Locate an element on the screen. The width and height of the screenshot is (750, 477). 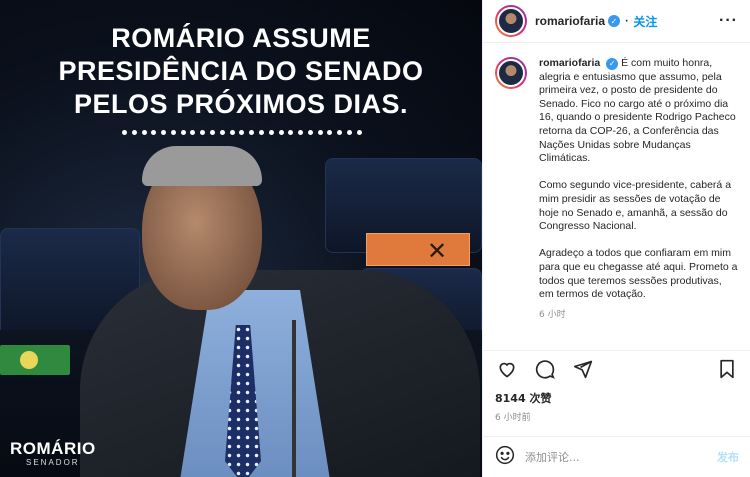
headline-line-1: ROMÁRIO ASSUME is located at coordinates (241, 38).